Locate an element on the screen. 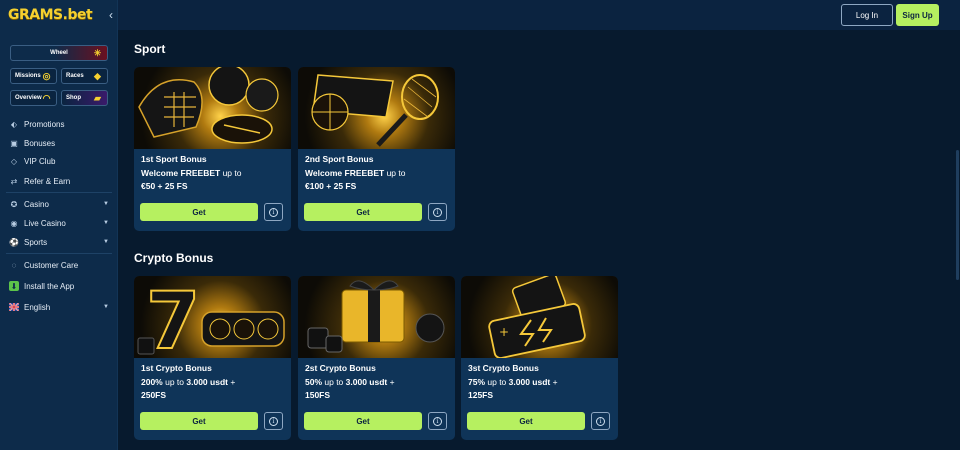 This screenshot has height=450, width=960. sidebar-item-language: English ▼ is located at coordinates (59, 307).